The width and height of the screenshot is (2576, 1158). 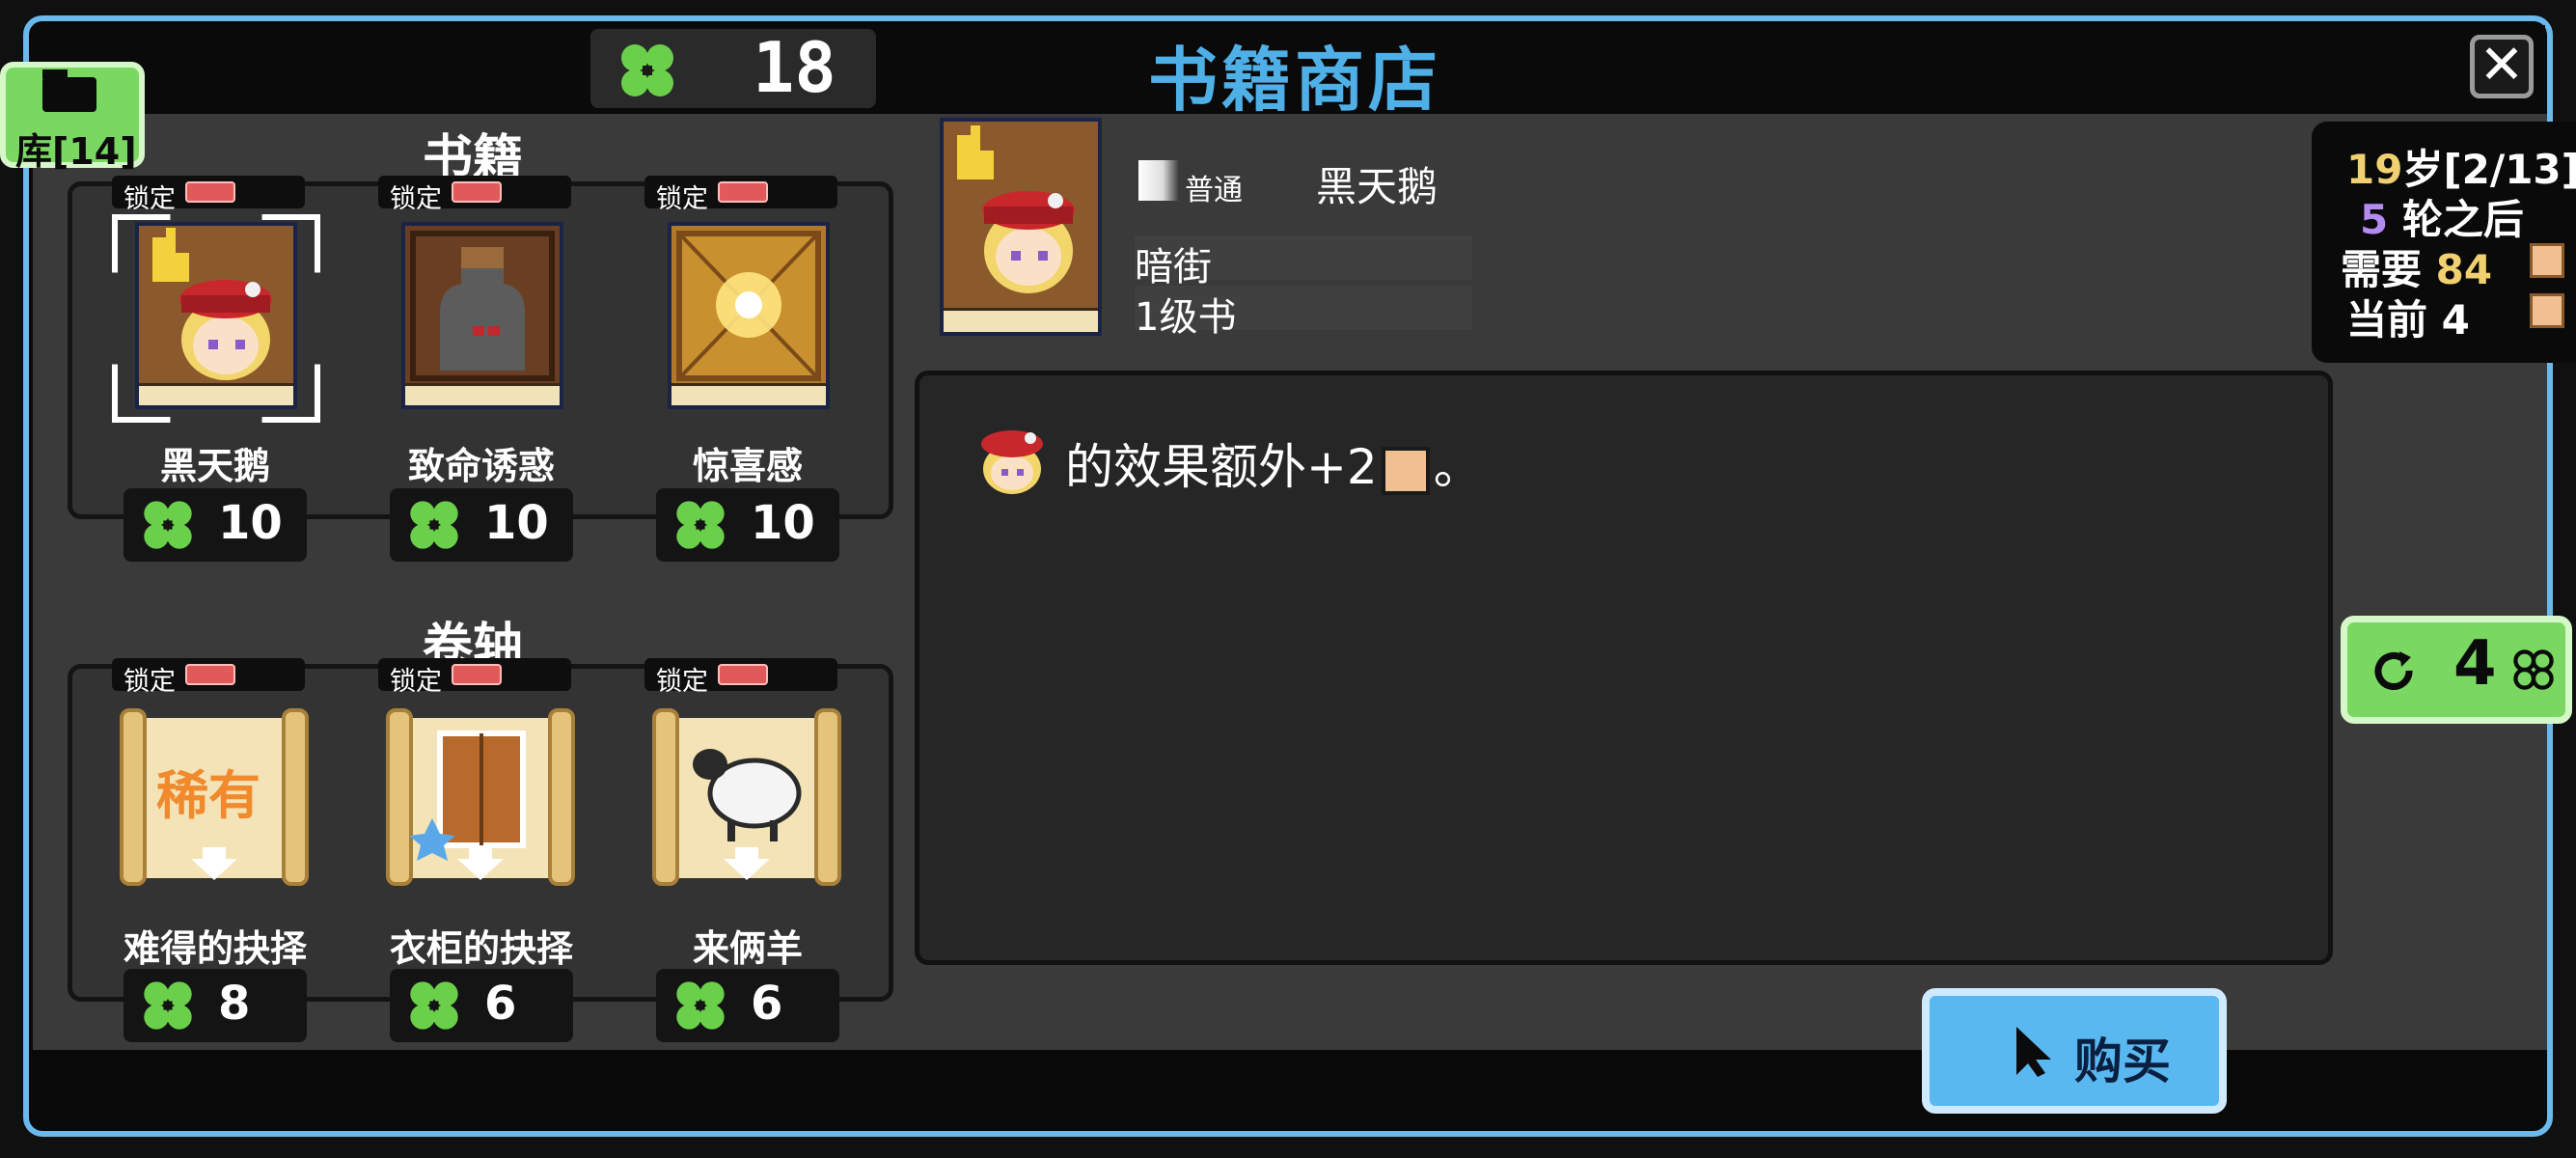 I want to click on age-rest: 岁[2/13], so click(x=2489, y=169).